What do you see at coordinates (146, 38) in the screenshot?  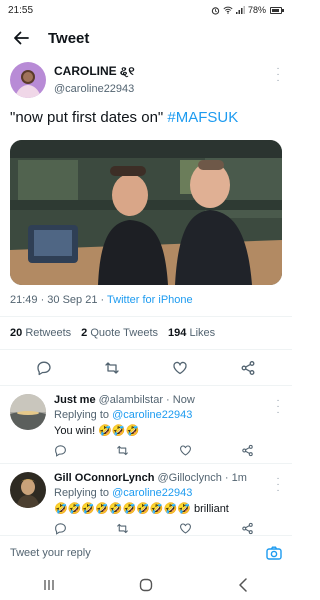 I see `top-bar: Tweet` at bounding box center [146, 38].